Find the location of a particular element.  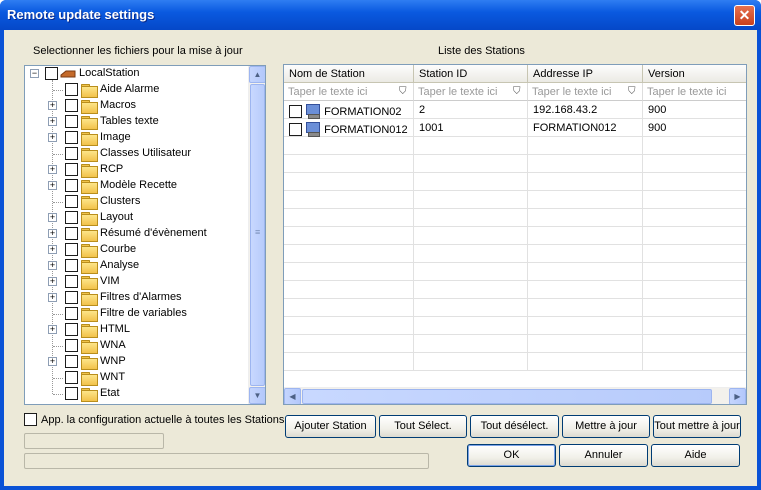

close-button: ✕ is located at coordinates (744, 15).